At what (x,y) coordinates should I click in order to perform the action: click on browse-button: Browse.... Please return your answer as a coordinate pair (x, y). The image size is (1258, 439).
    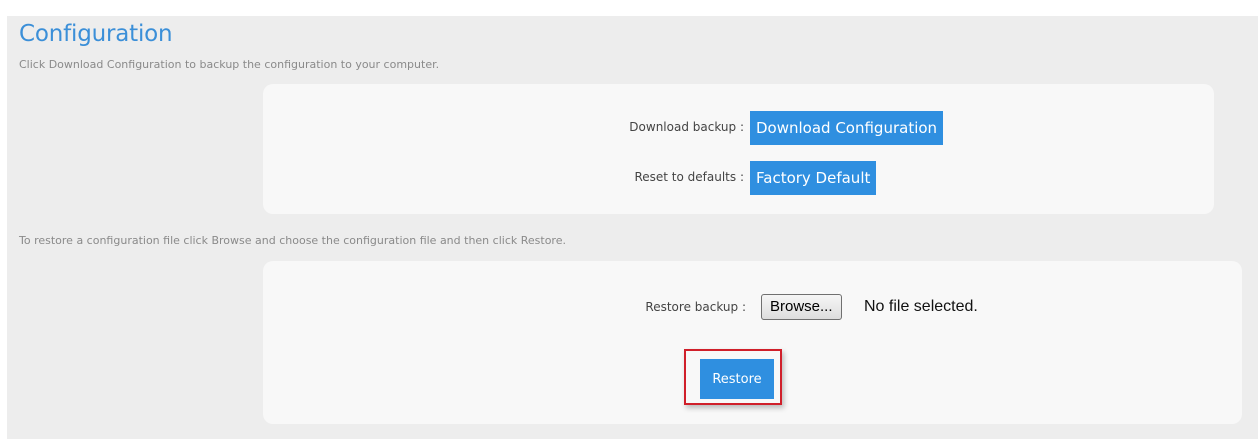
    Looking at the image, I should click on (801, 307).